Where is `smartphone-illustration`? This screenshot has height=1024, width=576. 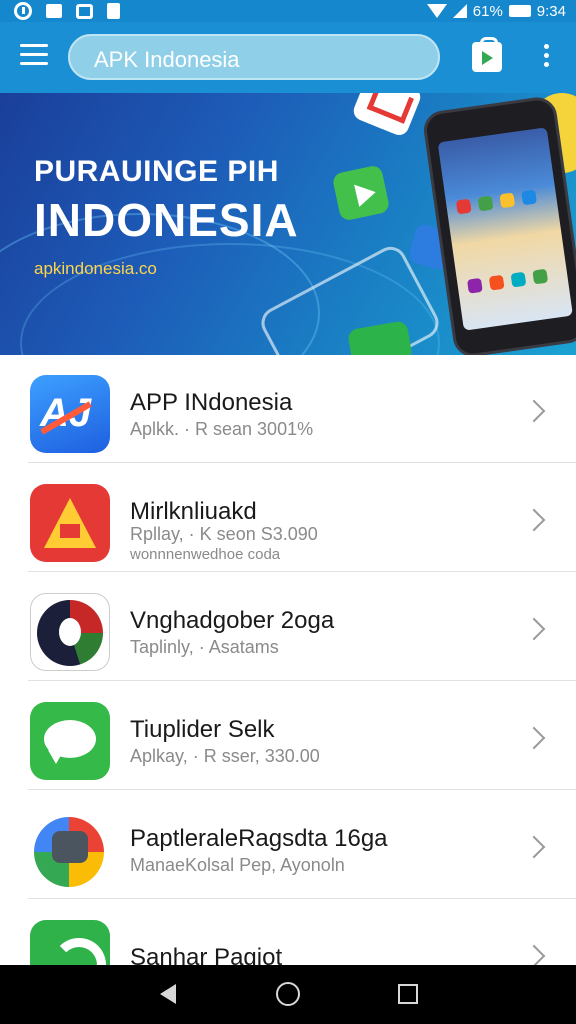 smartphone-illustration is located at coordinates (498, 224).